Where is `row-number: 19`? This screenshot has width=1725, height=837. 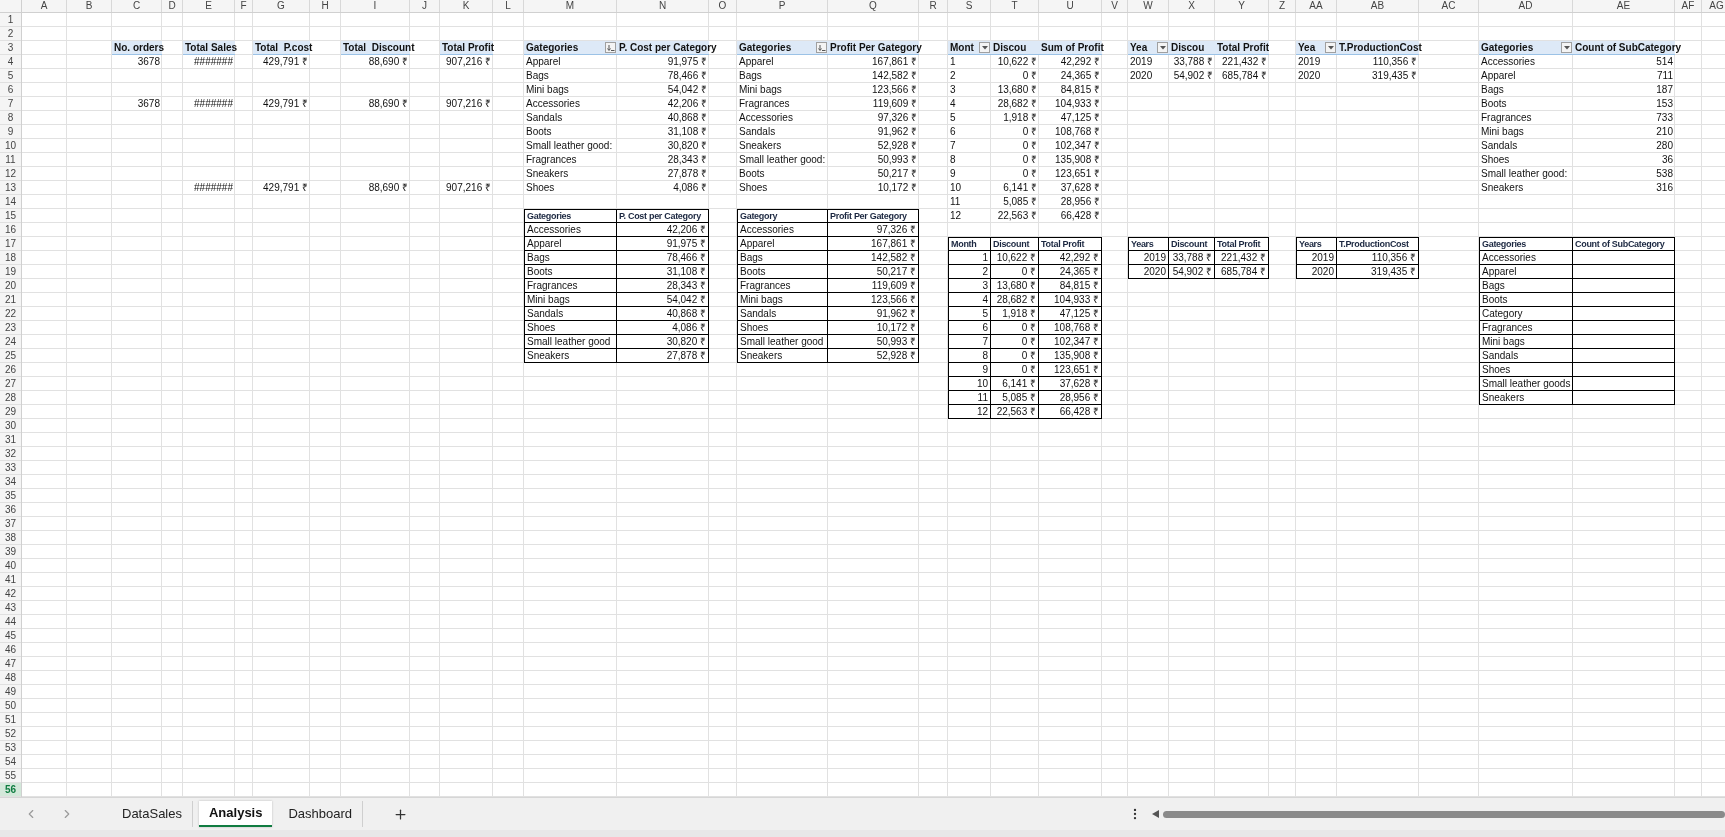 row-number: 19 is located at coordinates (10, 272).